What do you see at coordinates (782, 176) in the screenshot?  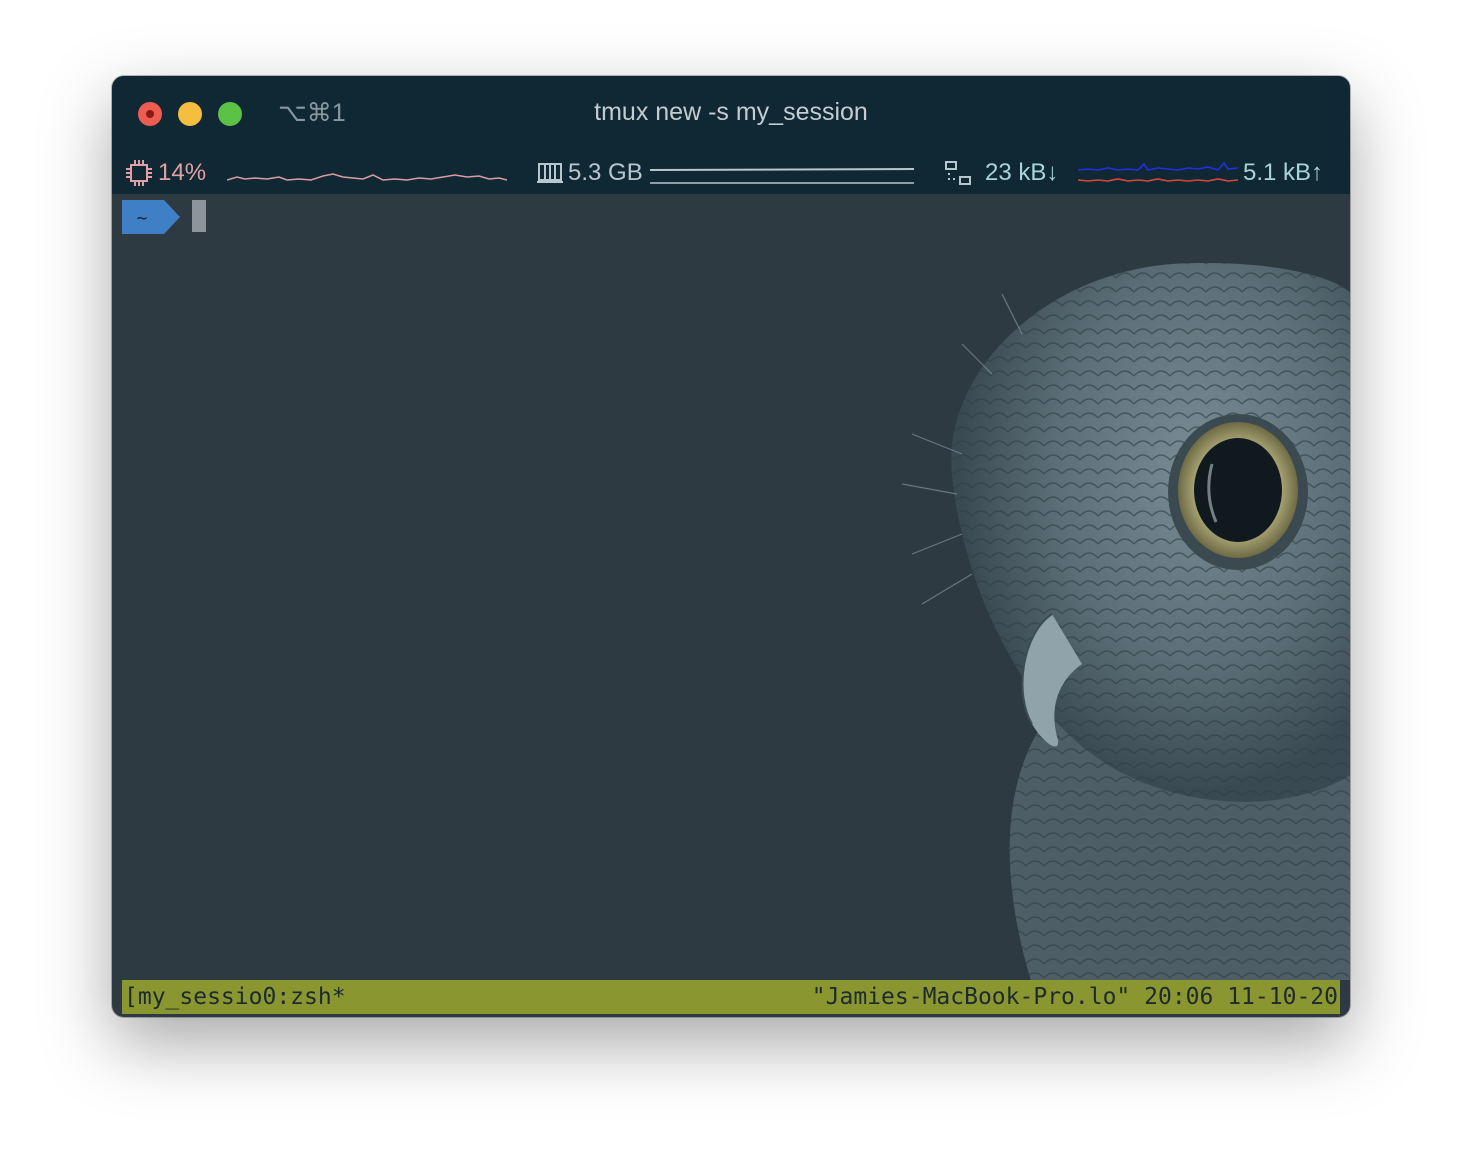 I see `memory-graph` at bounding box center [782, 176].